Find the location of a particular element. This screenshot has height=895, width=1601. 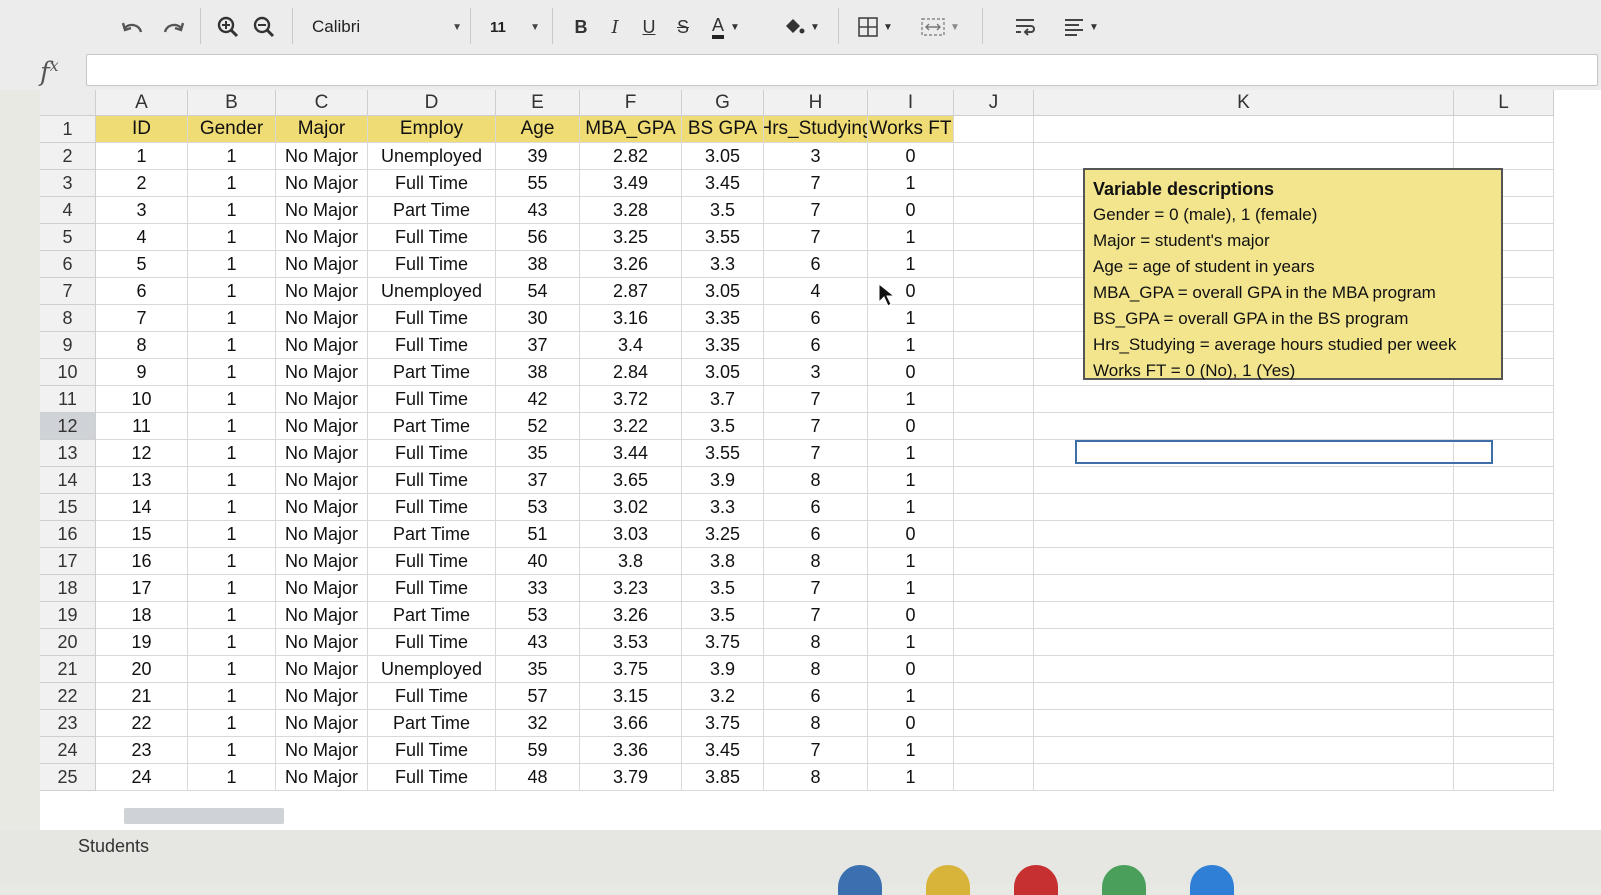

data-cell: 3.25 is located at coordinates (631, 237).